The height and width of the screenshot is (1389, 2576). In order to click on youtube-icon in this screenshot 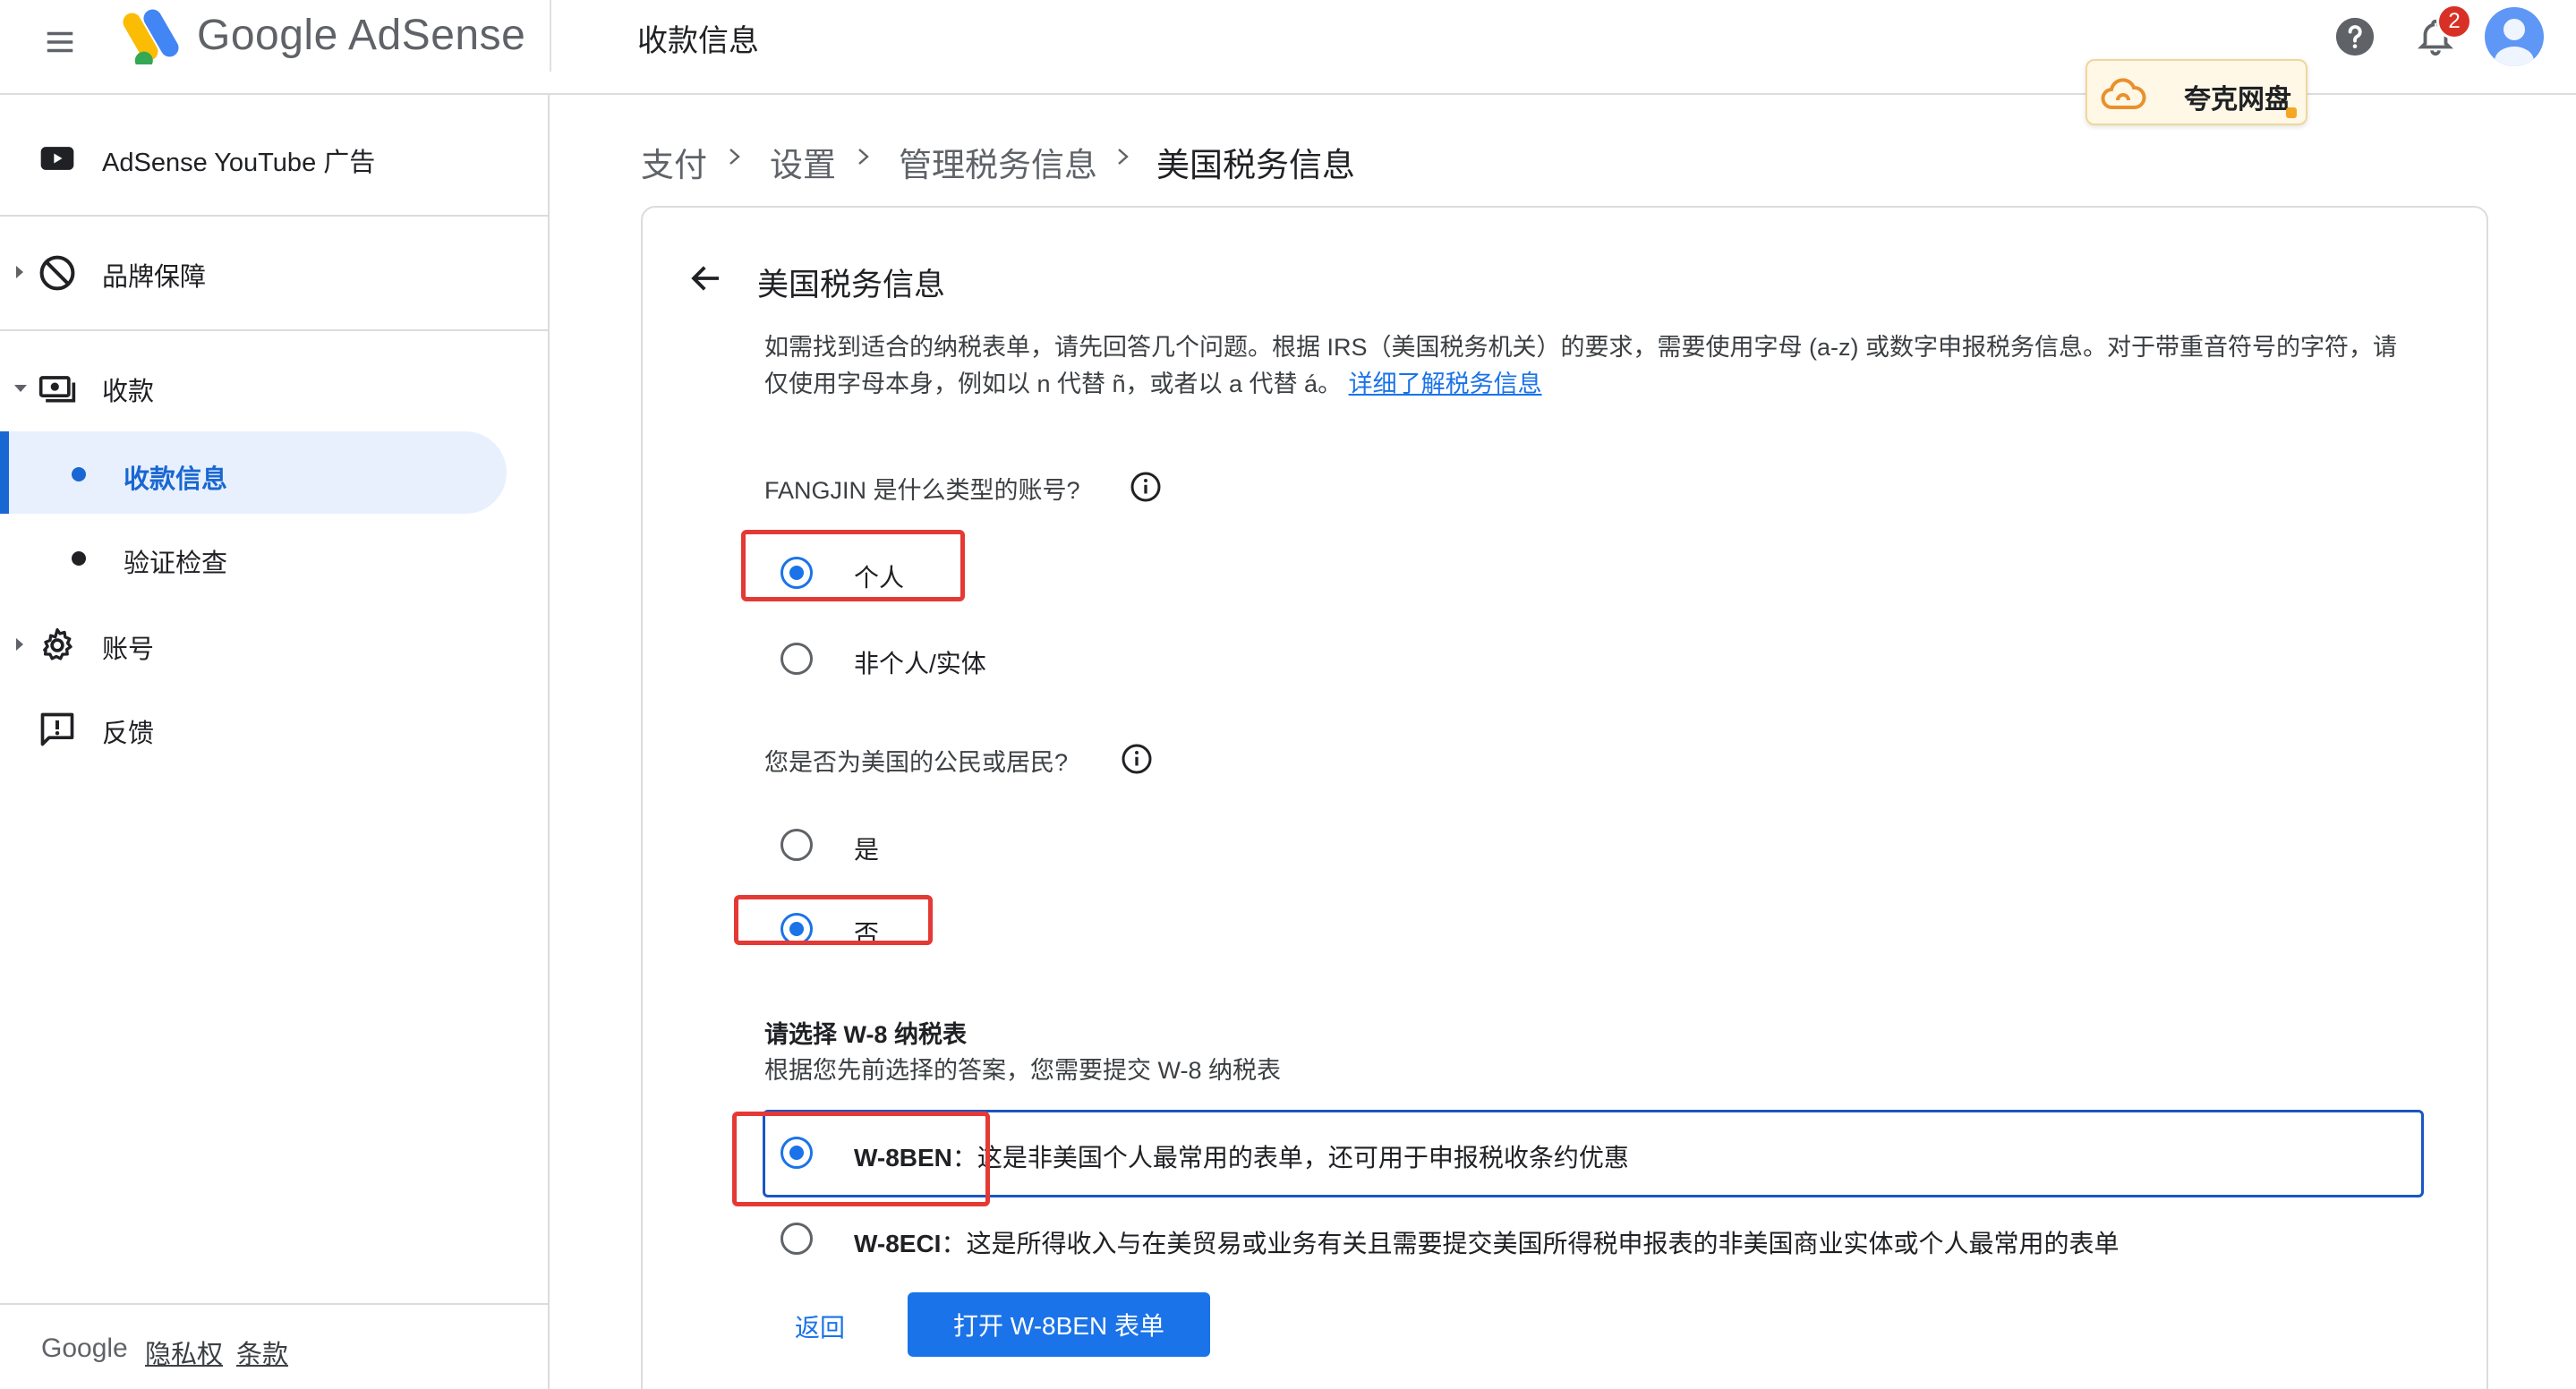, I will do `click(57, 158)`.